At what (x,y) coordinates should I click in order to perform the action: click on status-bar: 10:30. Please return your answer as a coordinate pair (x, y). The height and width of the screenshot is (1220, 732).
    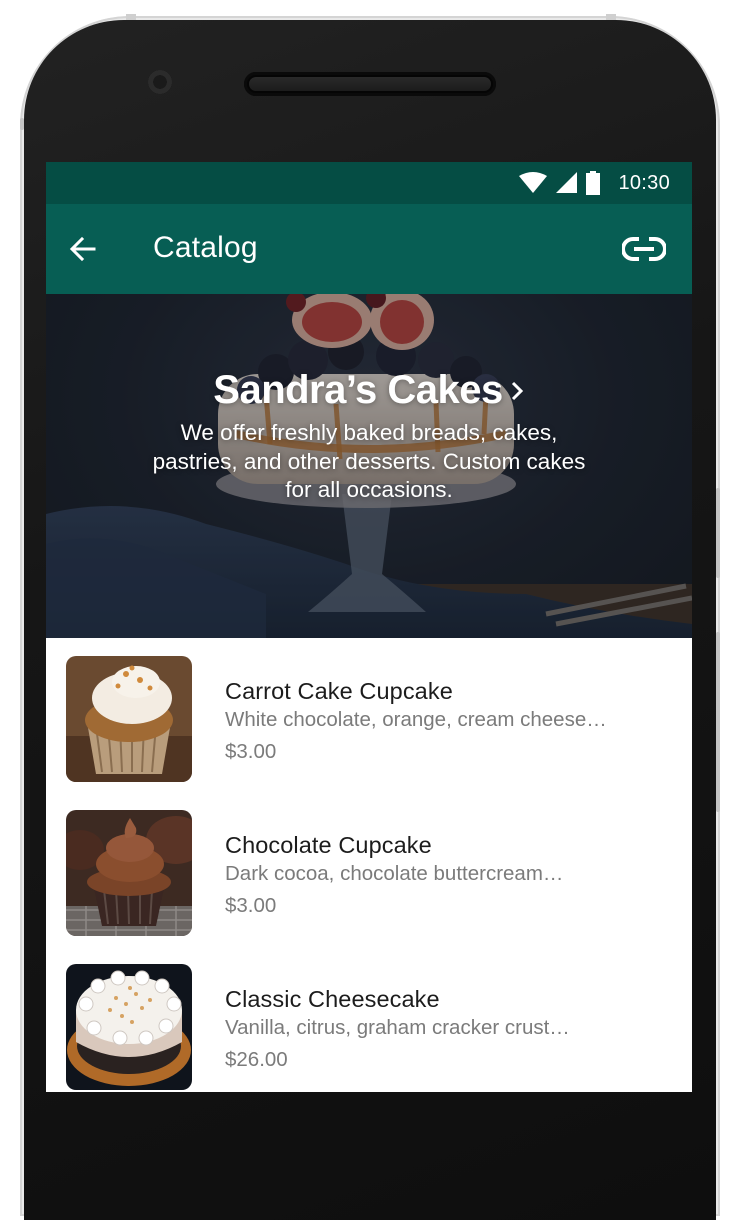
    Looking at the image, I should click on (369, 183).